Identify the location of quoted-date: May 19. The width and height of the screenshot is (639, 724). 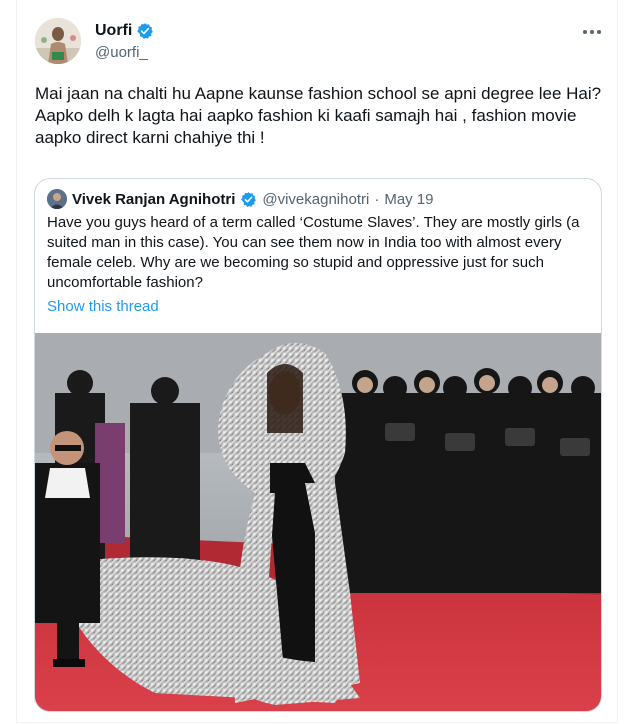
(408, 199).